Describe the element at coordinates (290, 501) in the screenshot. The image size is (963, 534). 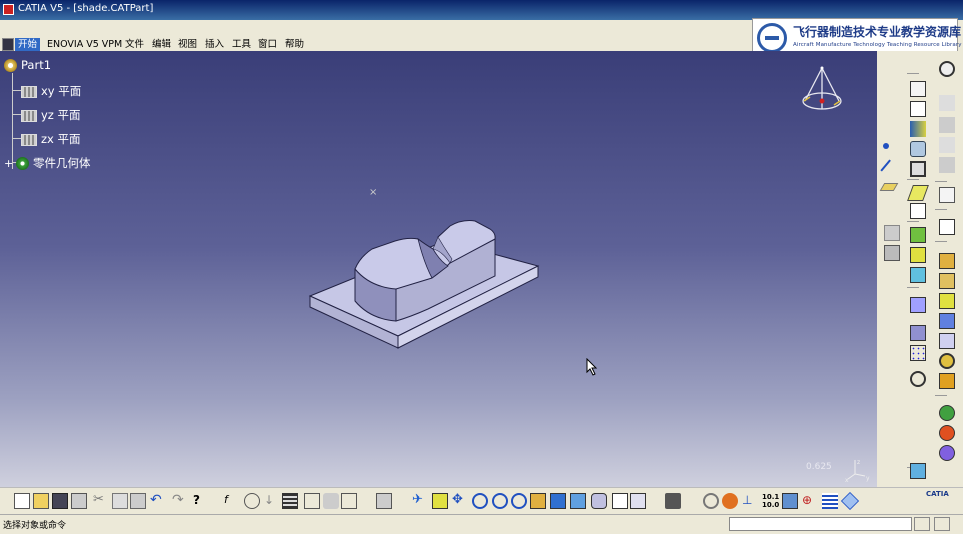
I see `table-icon` at that location.